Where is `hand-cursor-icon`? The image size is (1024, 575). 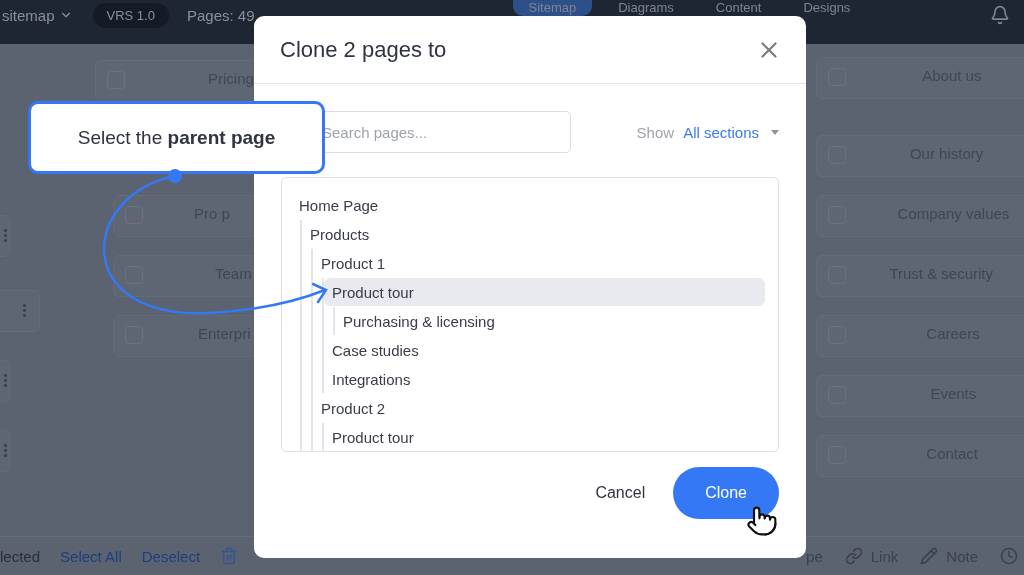 hand-cursor-icon is located at coordinates (762, 521).